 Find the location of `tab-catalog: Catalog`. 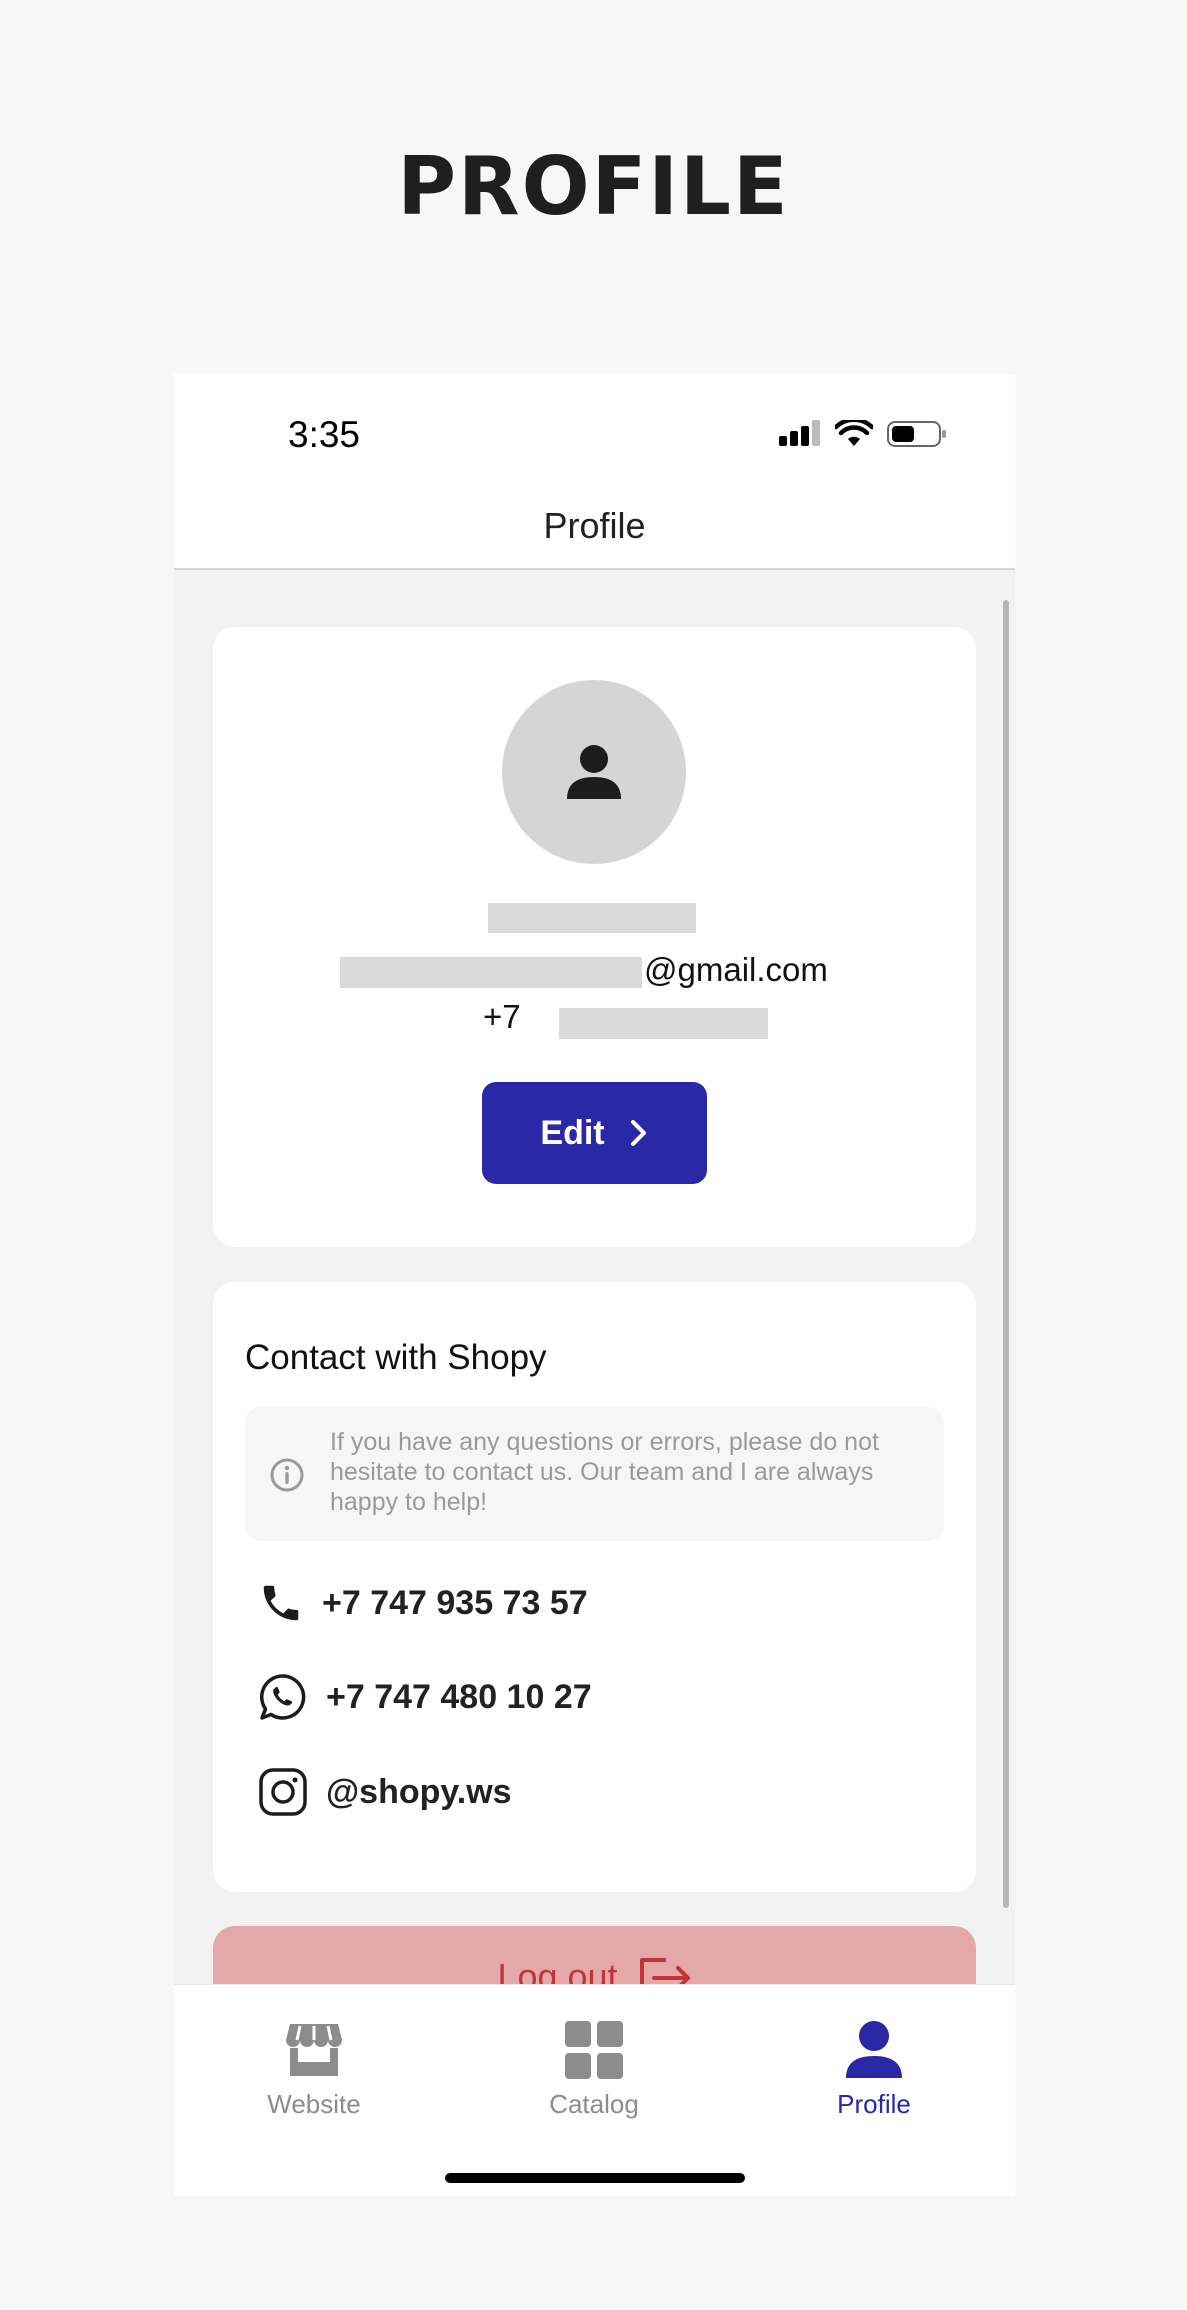

tab-catalog: Catalog is located at coordinates (594, 2069).